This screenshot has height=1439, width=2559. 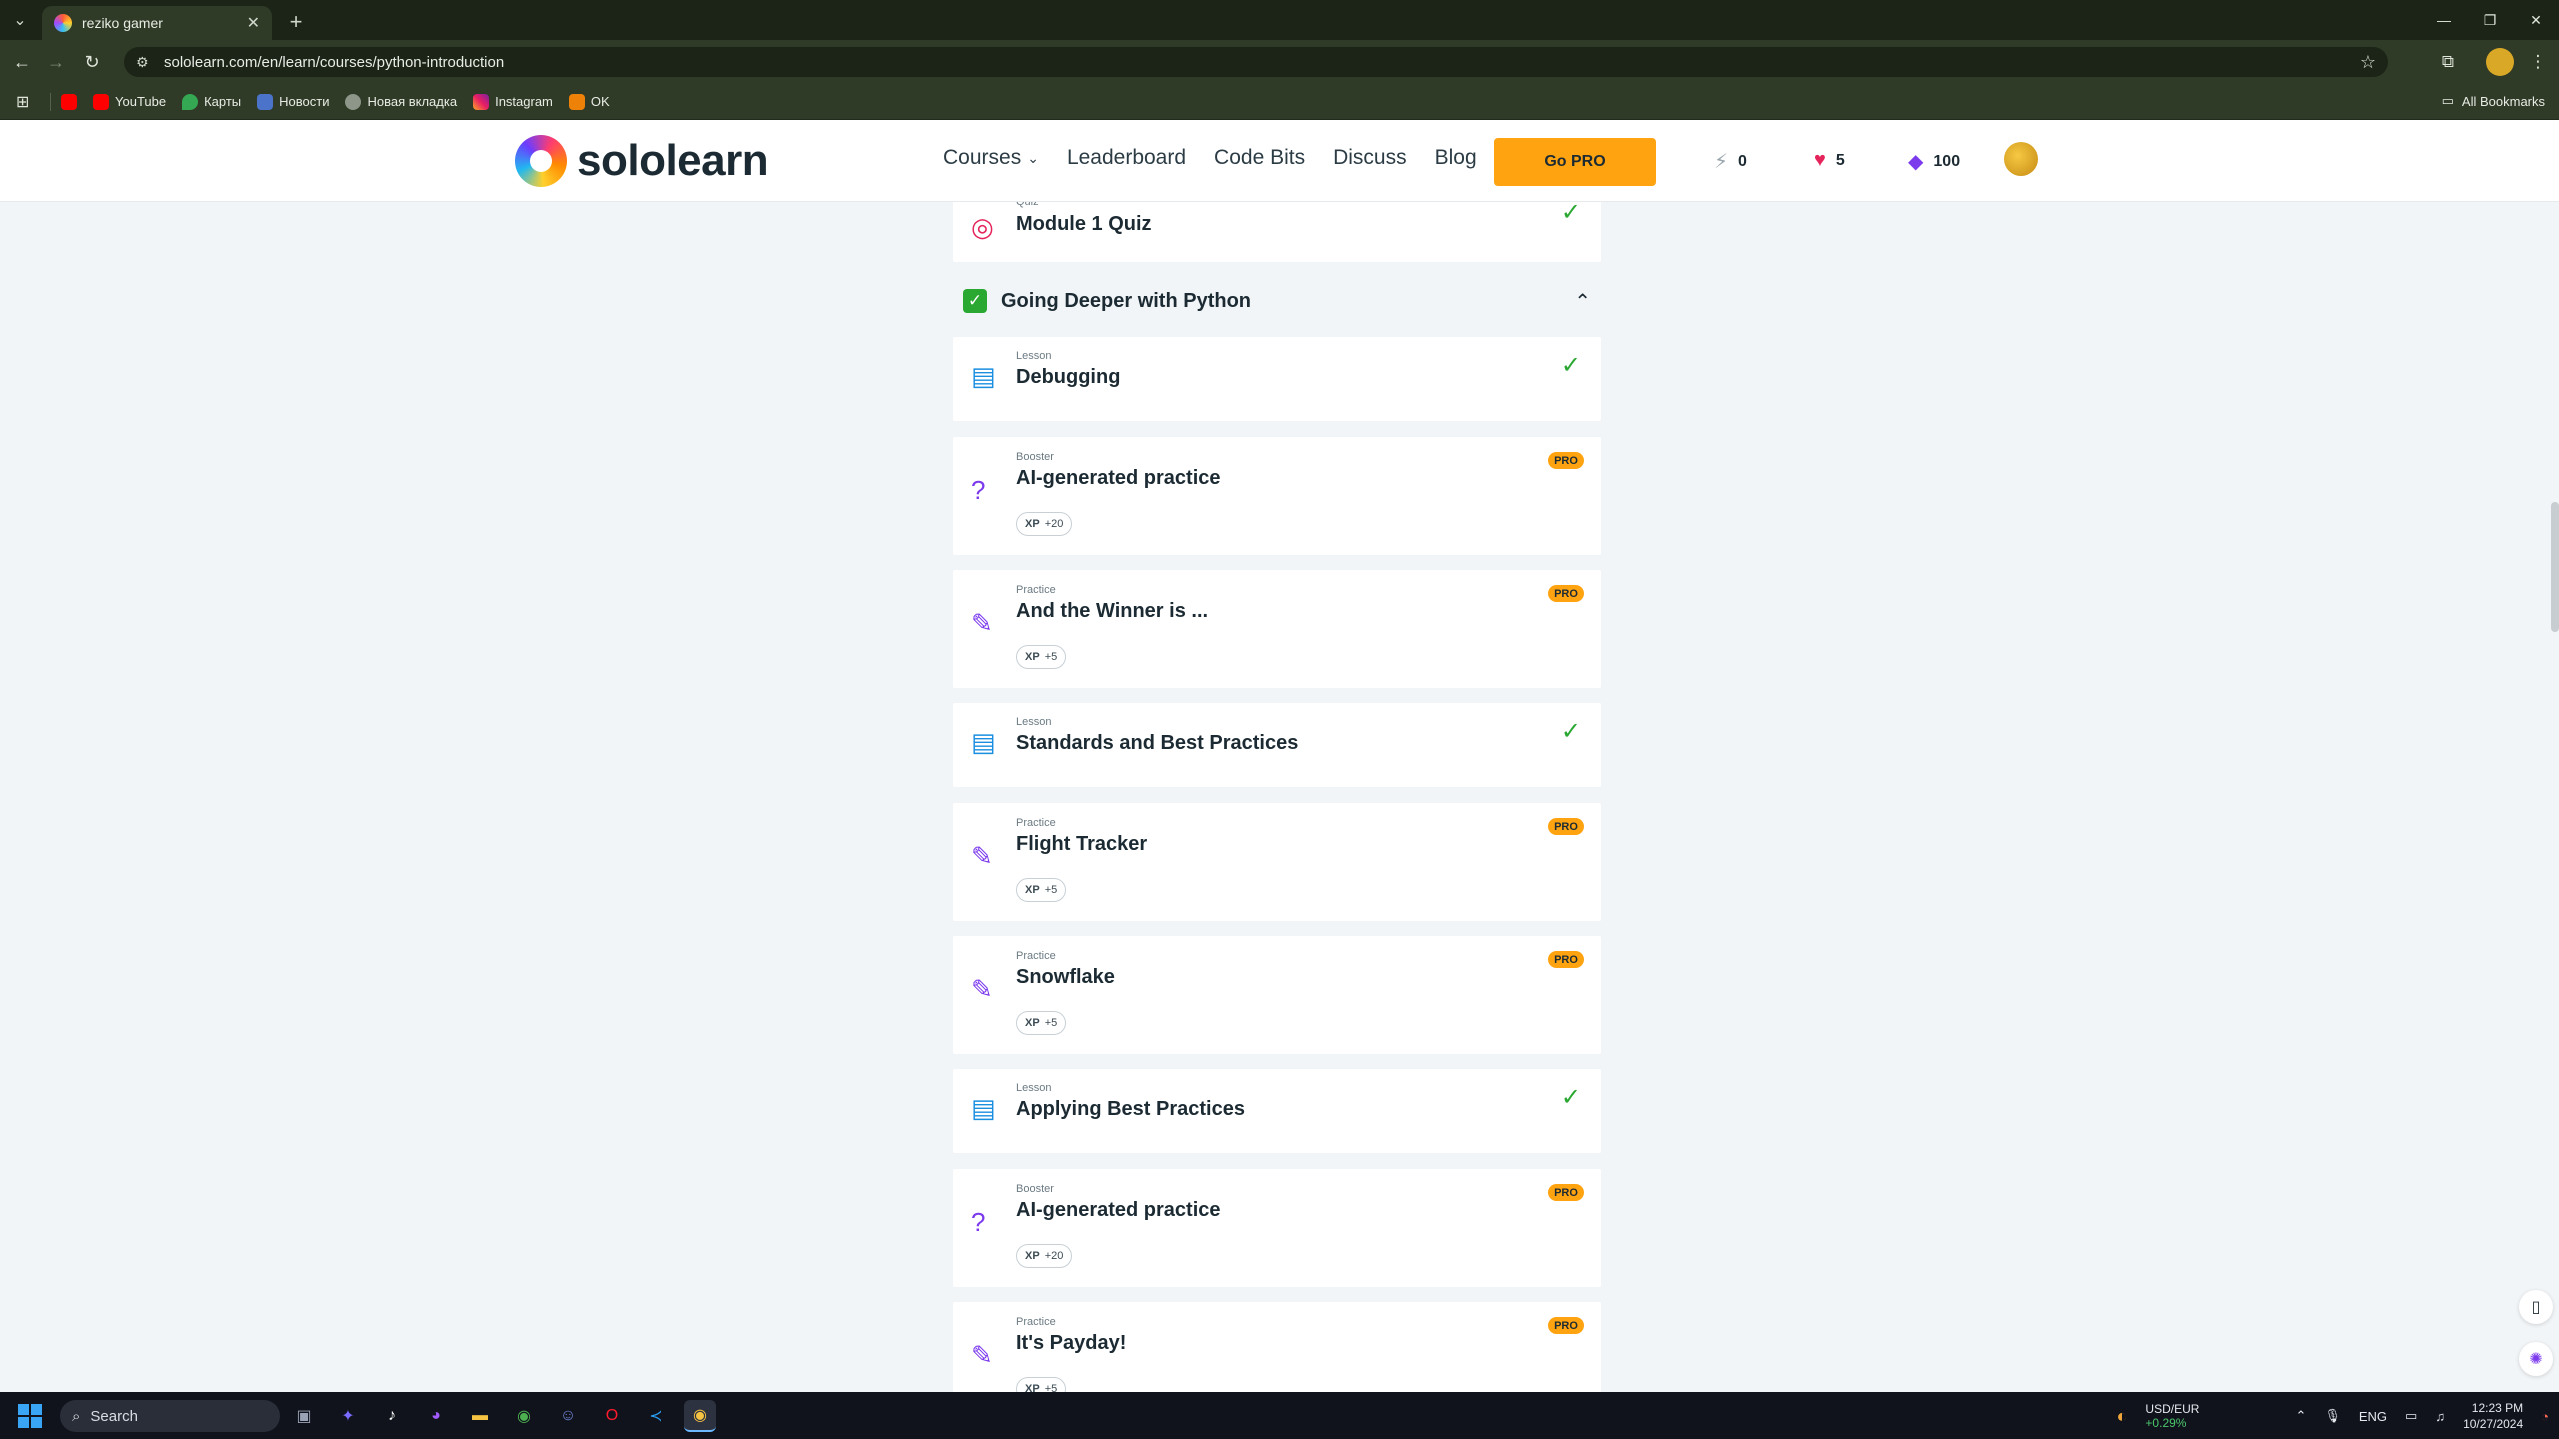 I want to click on nav-blog: Blog, so click(x=1456, y=158).